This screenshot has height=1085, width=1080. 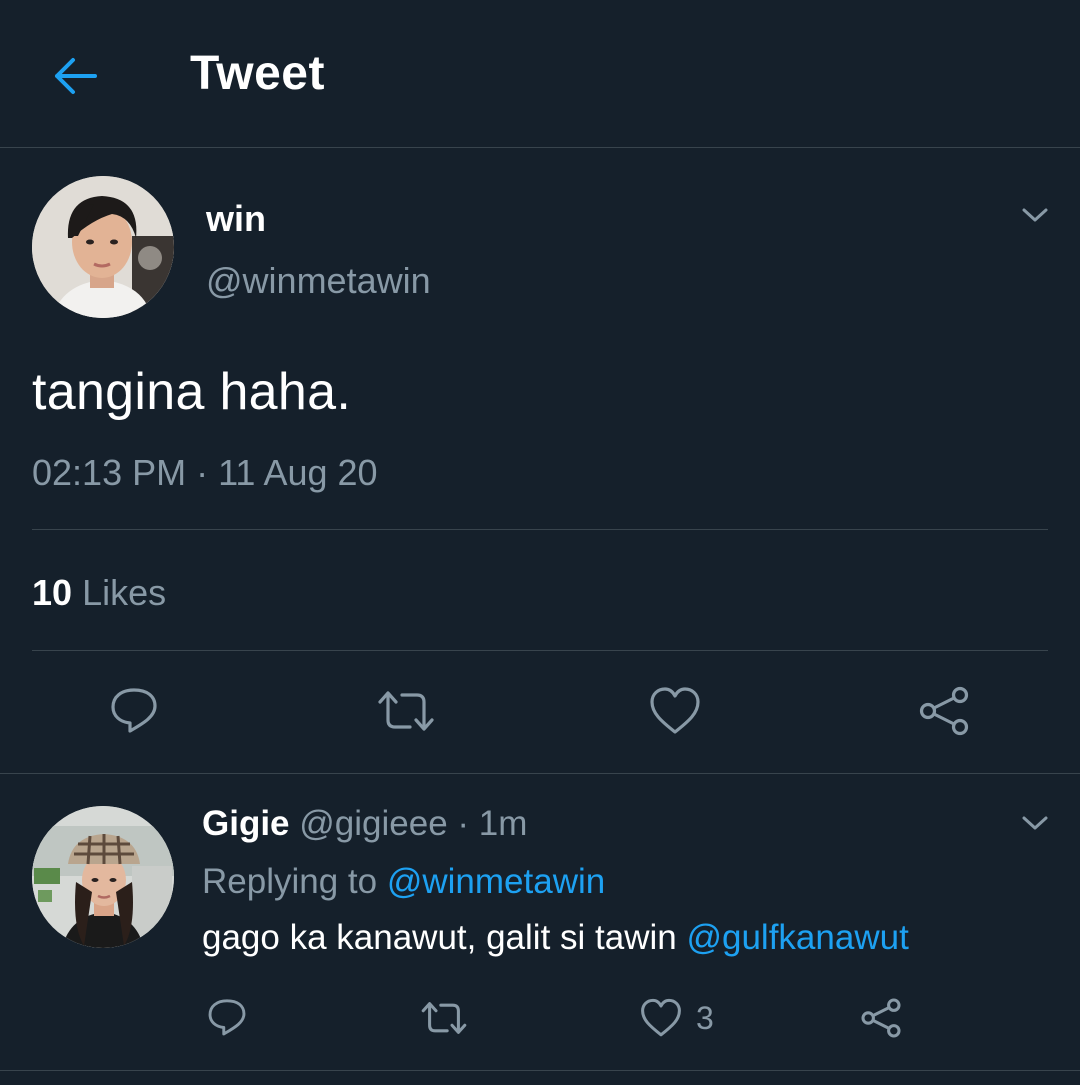 What do you see at coordinates (496, 881) in the screenshot?
I see `replying-to-handle-link: @winmetawin` at bounding box center [496, 881].